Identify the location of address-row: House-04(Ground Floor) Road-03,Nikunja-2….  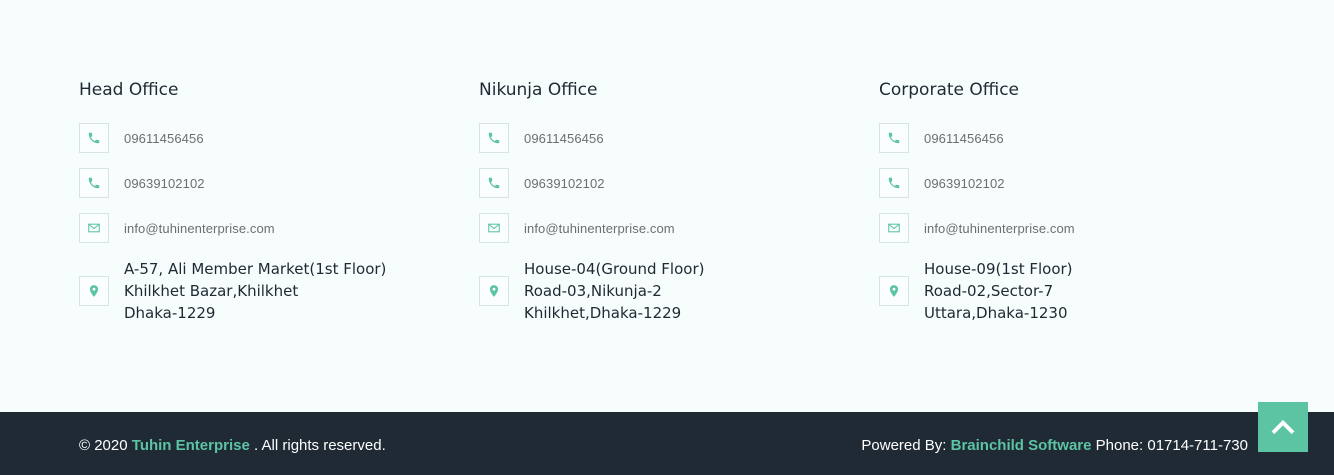
(591, 291).